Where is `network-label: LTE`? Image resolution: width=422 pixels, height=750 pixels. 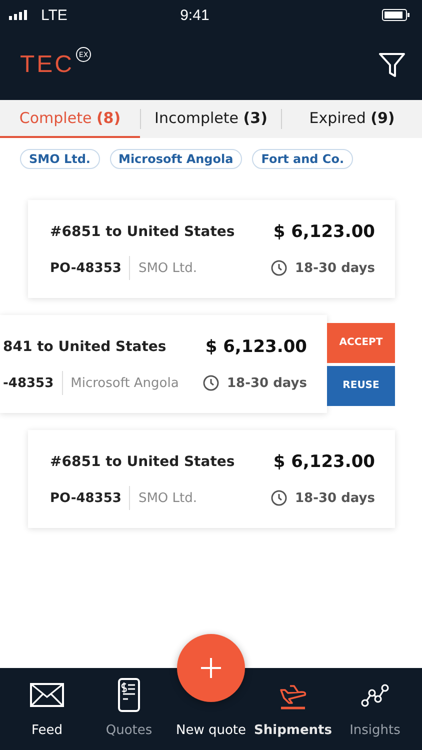 network-label: LTE is located at coordinates (54, 15).